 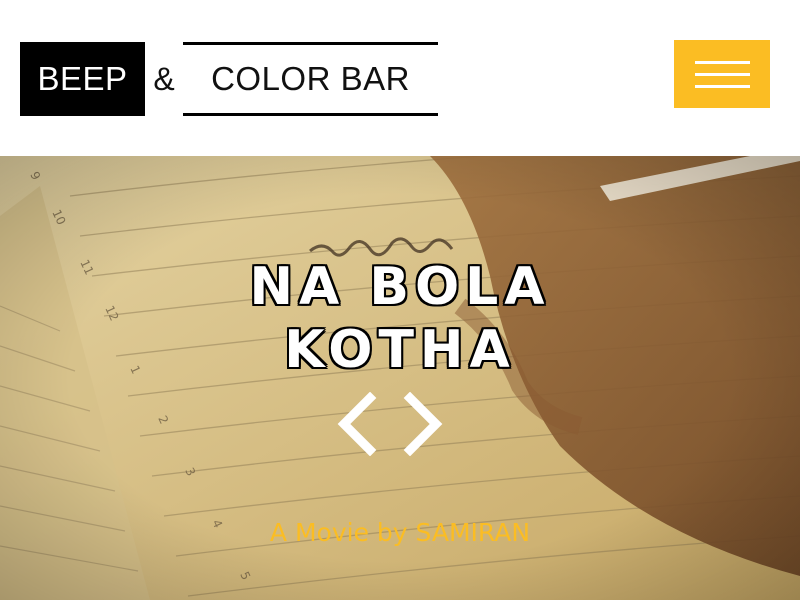 I want to click on logo-boxed-text: BEEP, so click(x=82, y=79).